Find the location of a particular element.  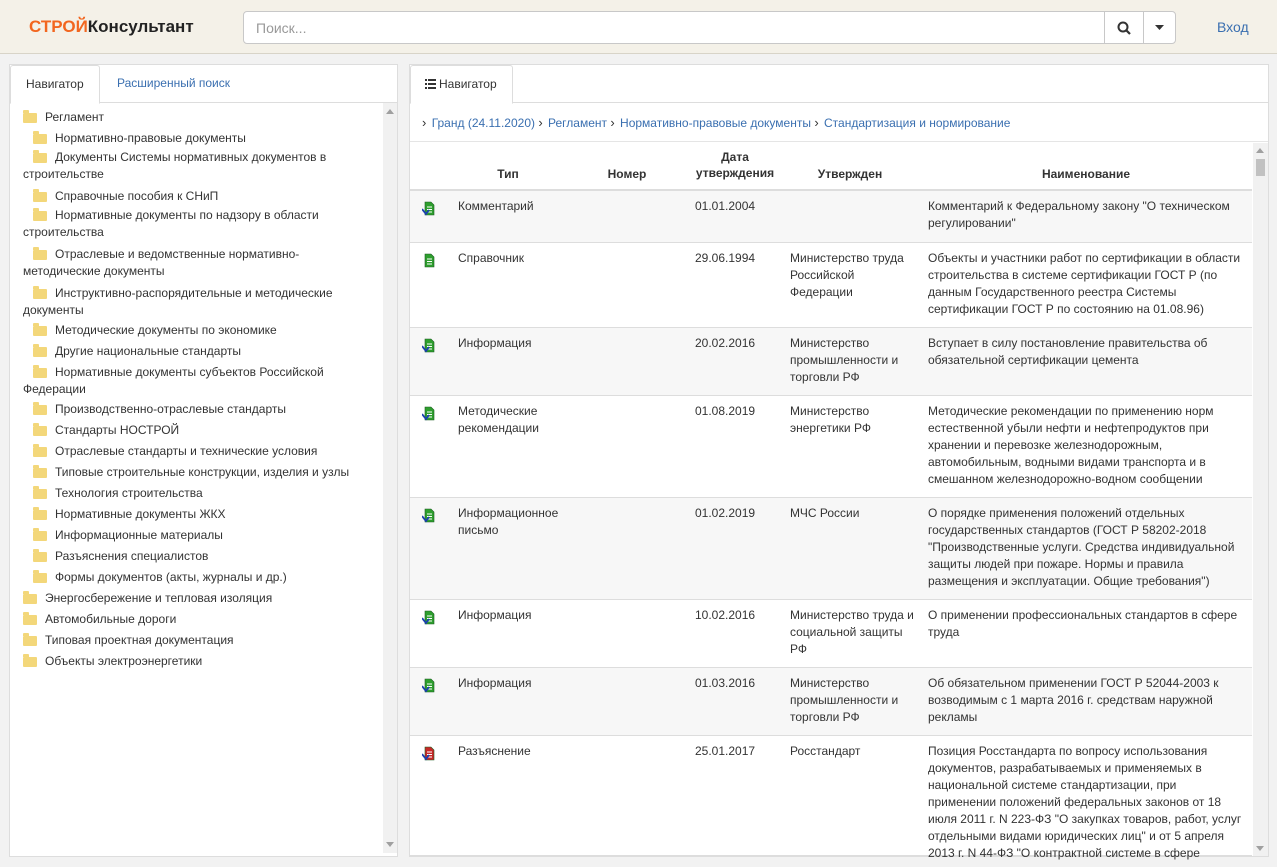

tree-item: Справочные пособия к СНиП is located at coordinates (195, 196).